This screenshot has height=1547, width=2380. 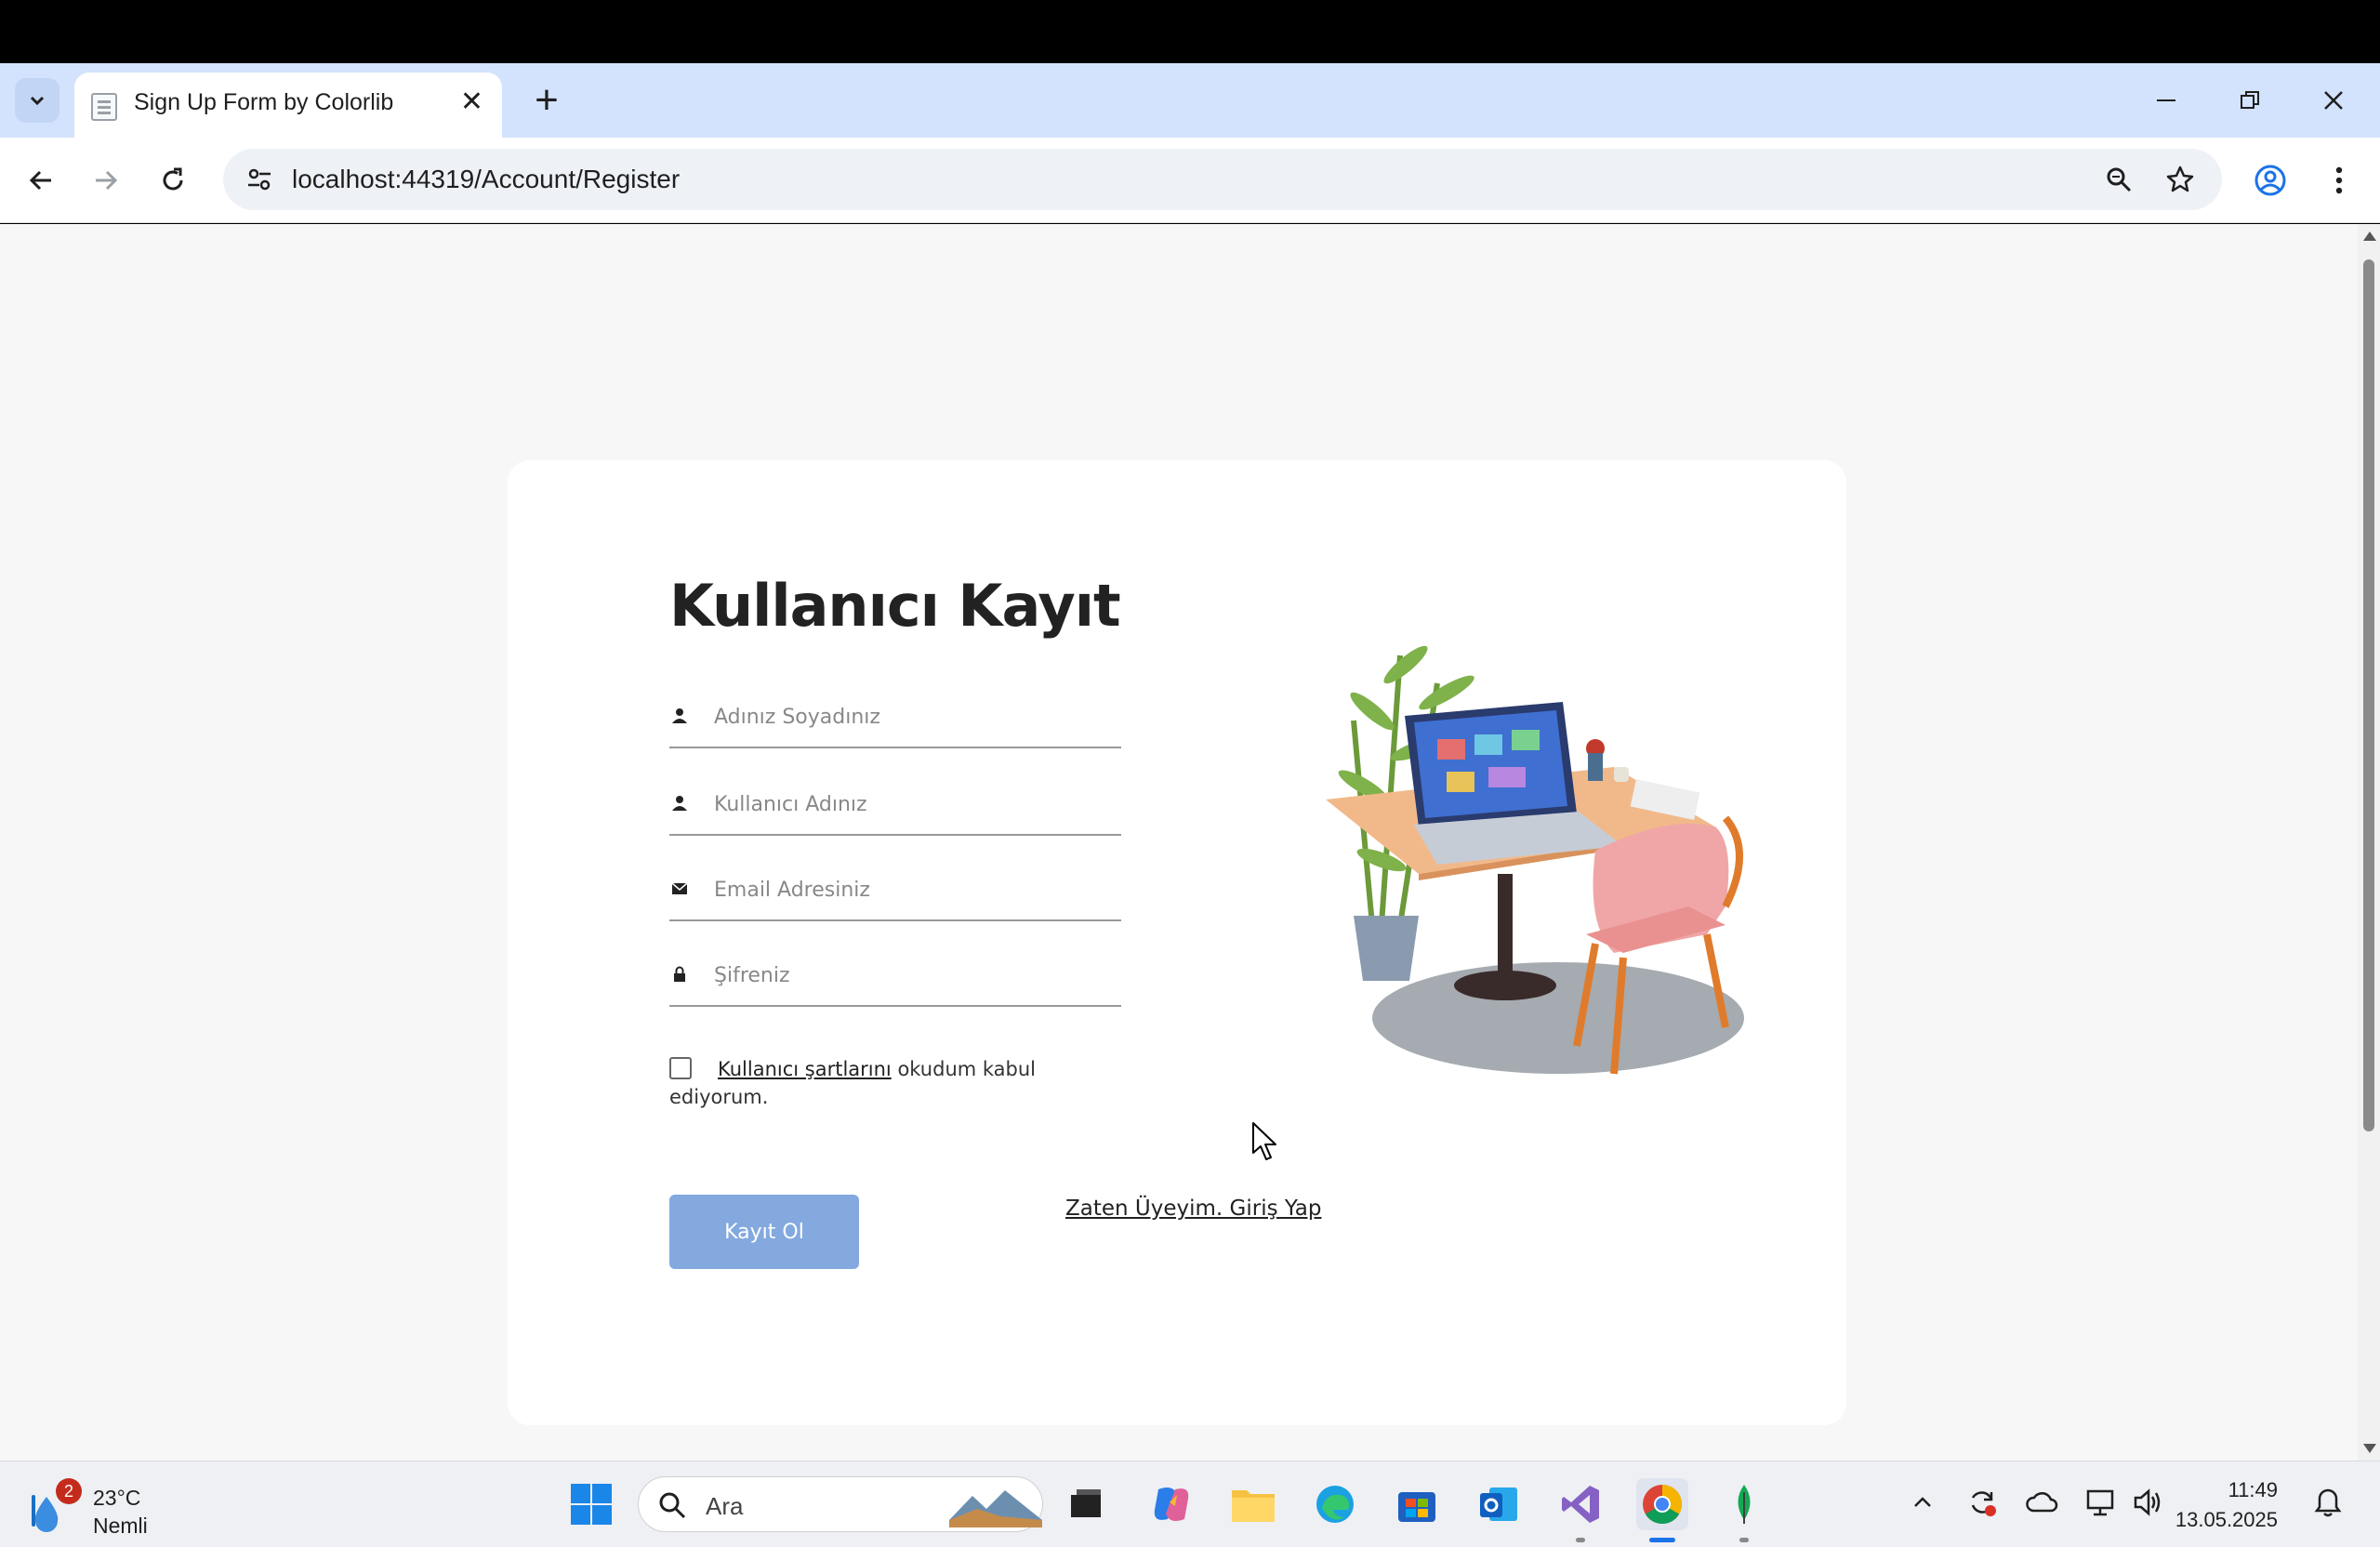 I want to click on terms-checkbox, so click(x=680, y=1068).